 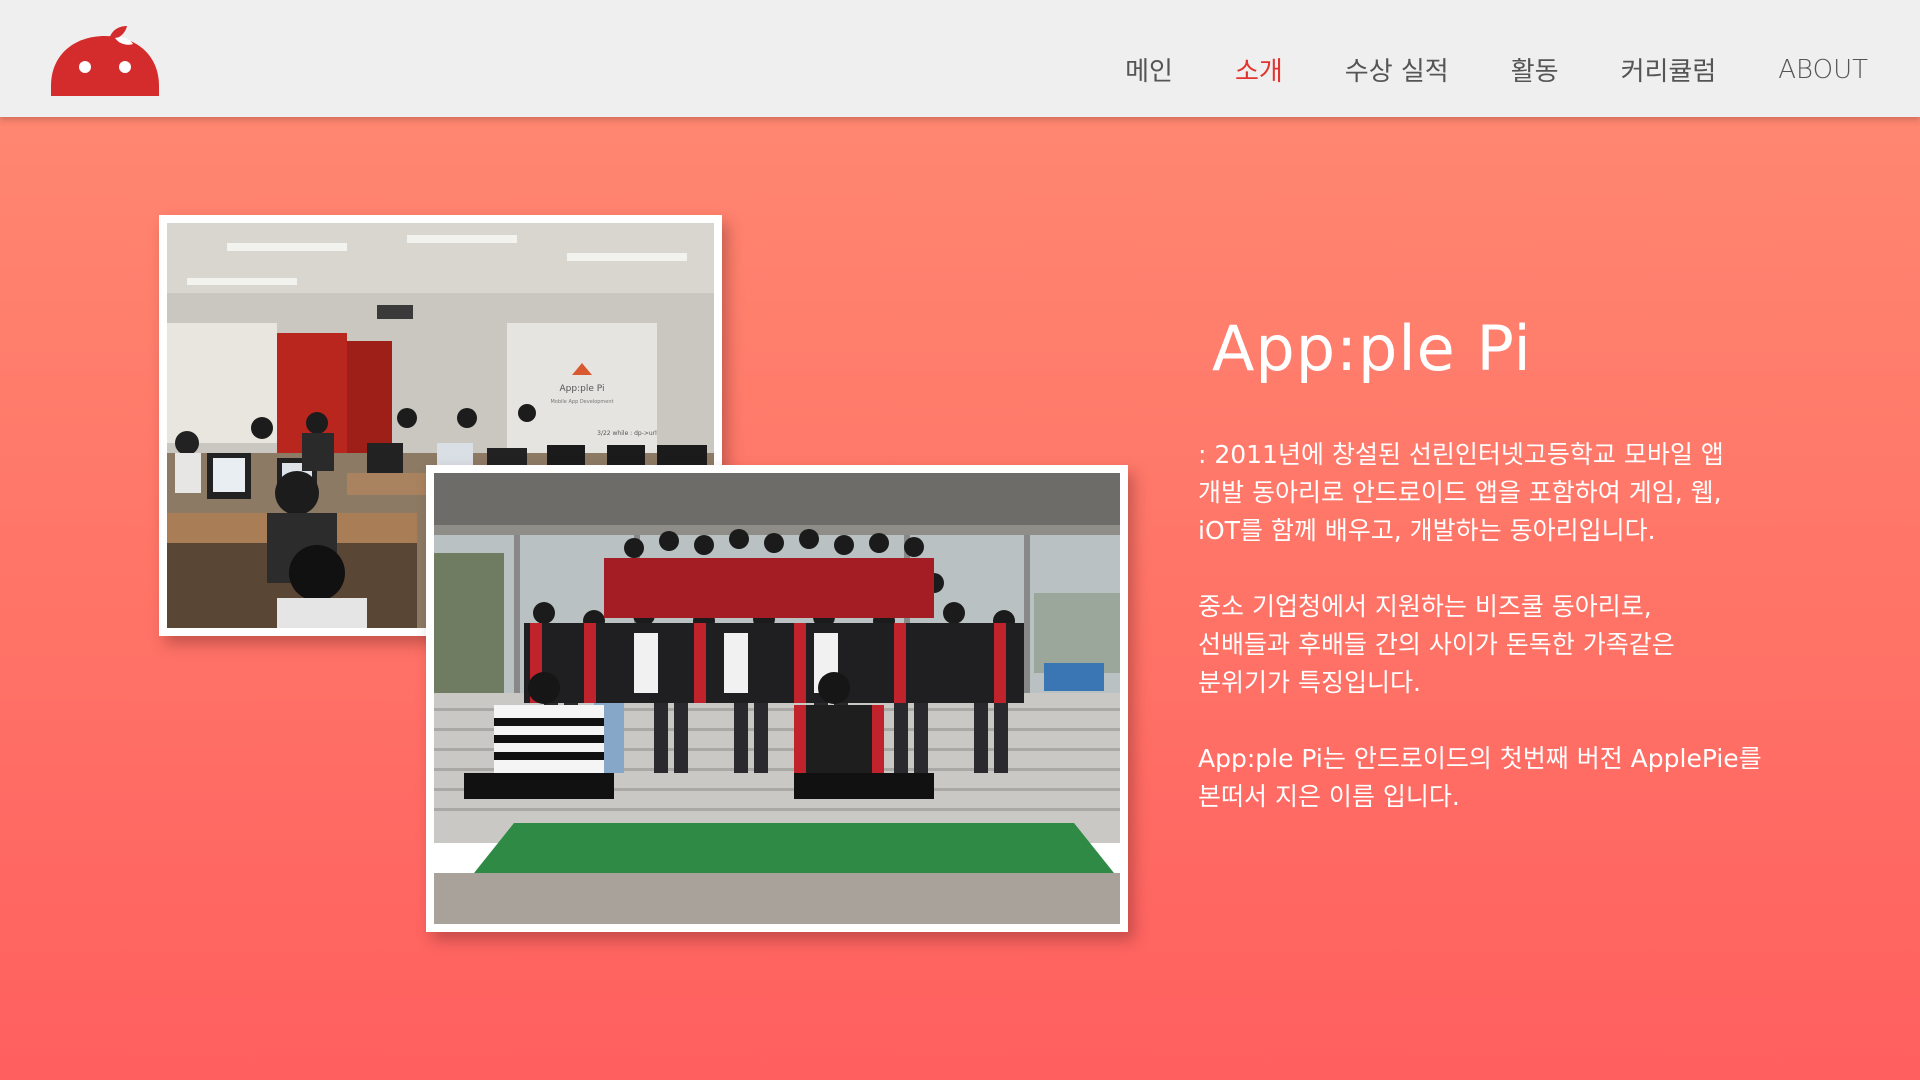 I want to click on screen-title: App:ple Pi, so click(x=582, y=389).